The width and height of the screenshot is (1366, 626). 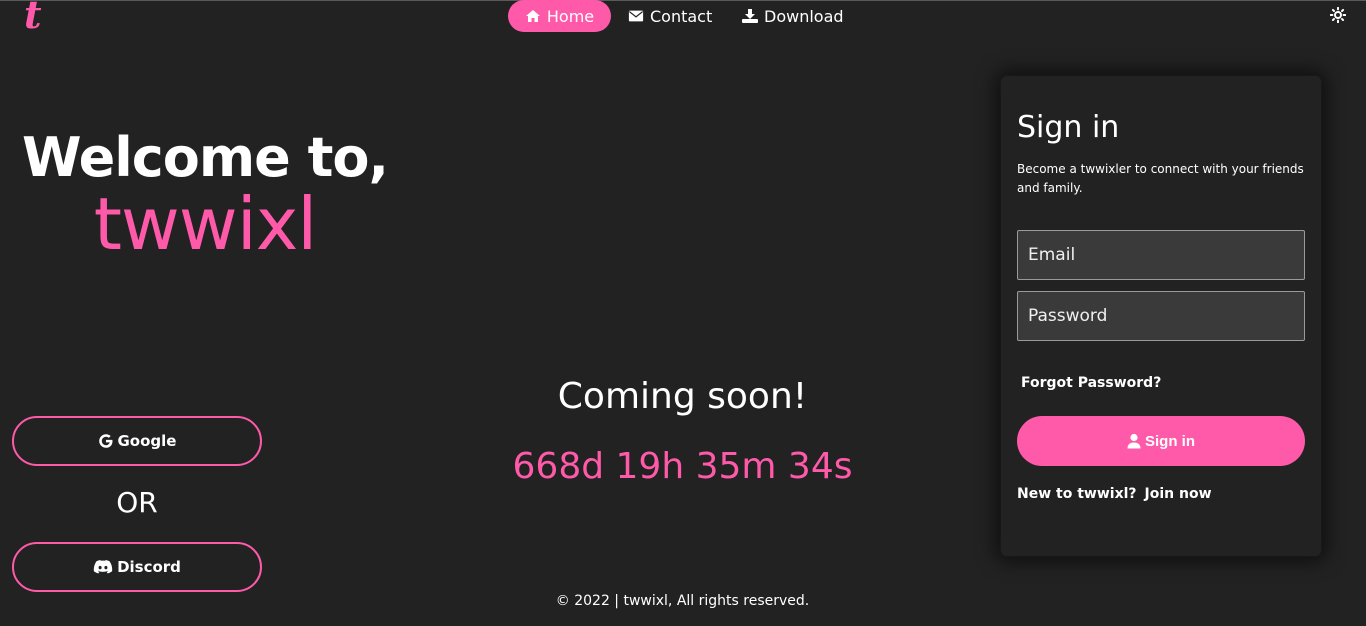 What do you see at coordinates (1077, 494) in the screenshot?
I see `new-user-text: New to twwixl?` at bounding box center [1077, 494].